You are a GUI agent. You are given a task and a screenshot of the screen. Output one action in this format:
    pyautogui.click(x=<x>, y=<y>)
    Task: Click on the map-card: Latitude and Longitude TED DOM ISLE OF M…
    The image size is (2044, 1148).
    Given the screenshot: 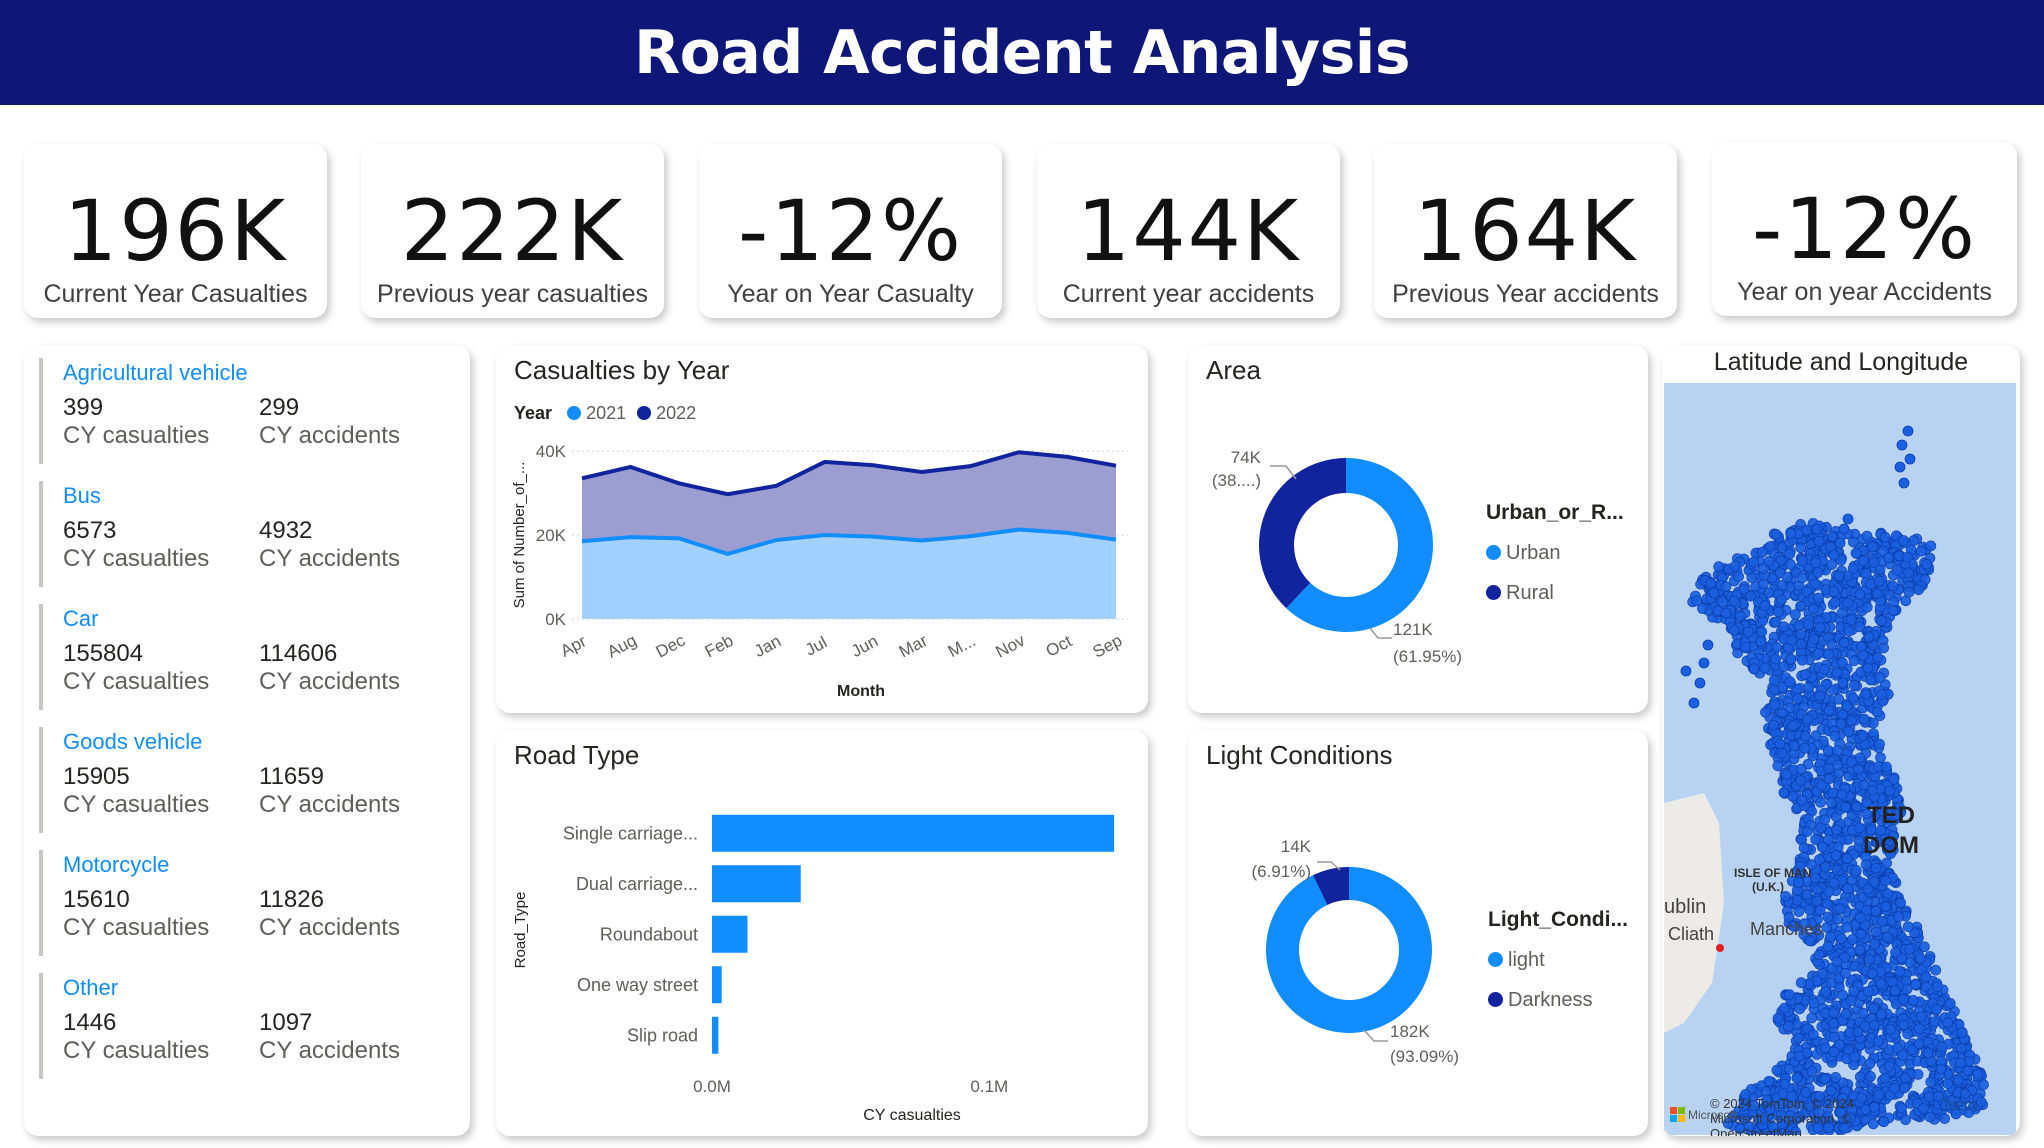 What is the action you would take?
    pyautogui.click(x=1841, y=740)
    